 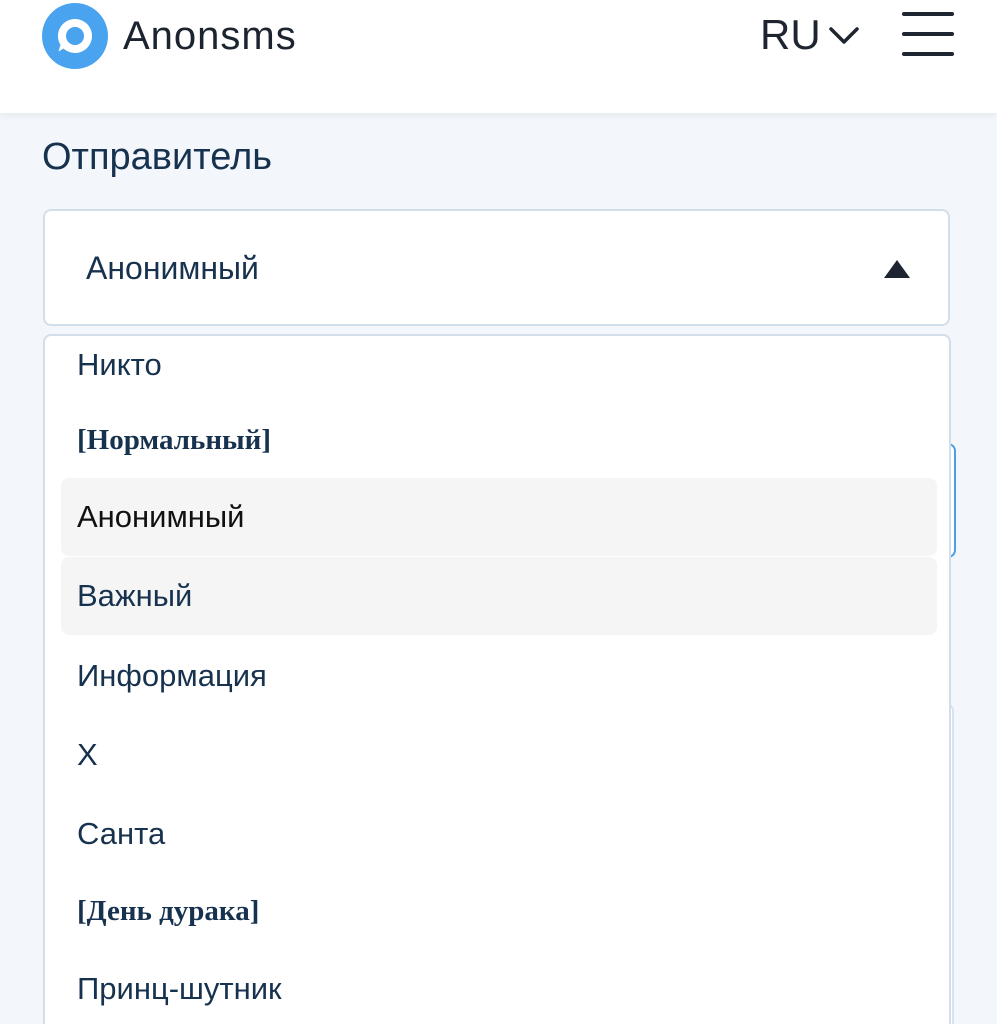 I want to click on option-prince-joker: Принц-шутник, so click(x=499, y=987).